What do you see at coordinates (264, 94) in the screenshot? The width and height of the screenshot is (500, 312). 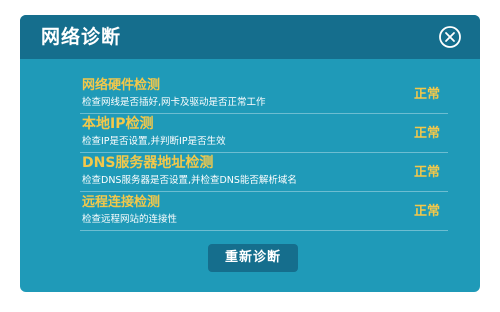 I see `diagnosis-item-hardware: 网络硬件检测 检查网线是否插好,网卡及驱动是否正常工作 正常` at bounding box center [264, 94].